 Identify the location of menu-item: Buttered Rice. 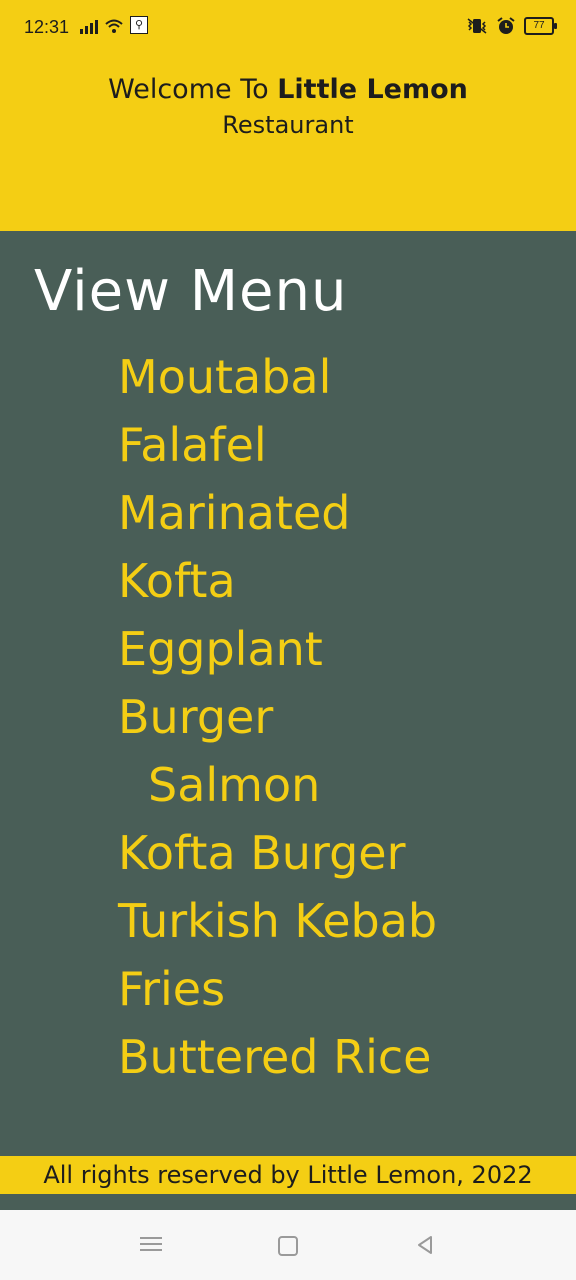
(277, 1057).